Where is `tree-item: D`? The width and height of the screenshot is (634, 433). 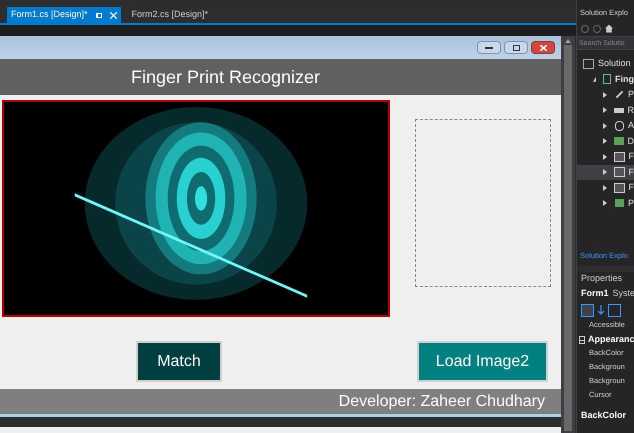
tree-item: D is located at coordinates (605, 141).